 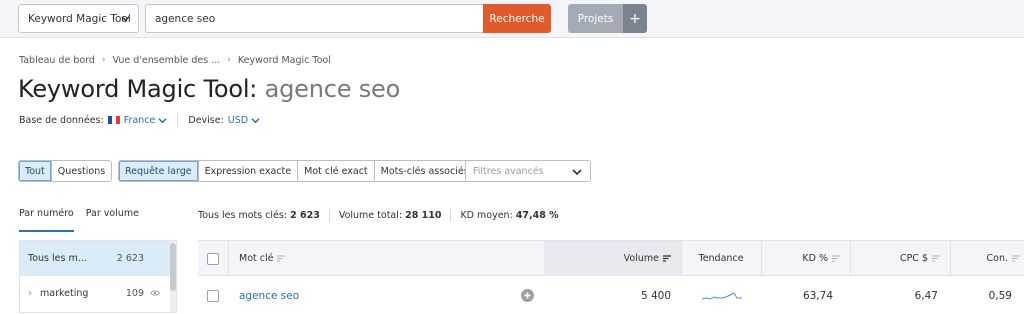 I want to click on filter-questions-label: Questions, so click(x=81, y=171).